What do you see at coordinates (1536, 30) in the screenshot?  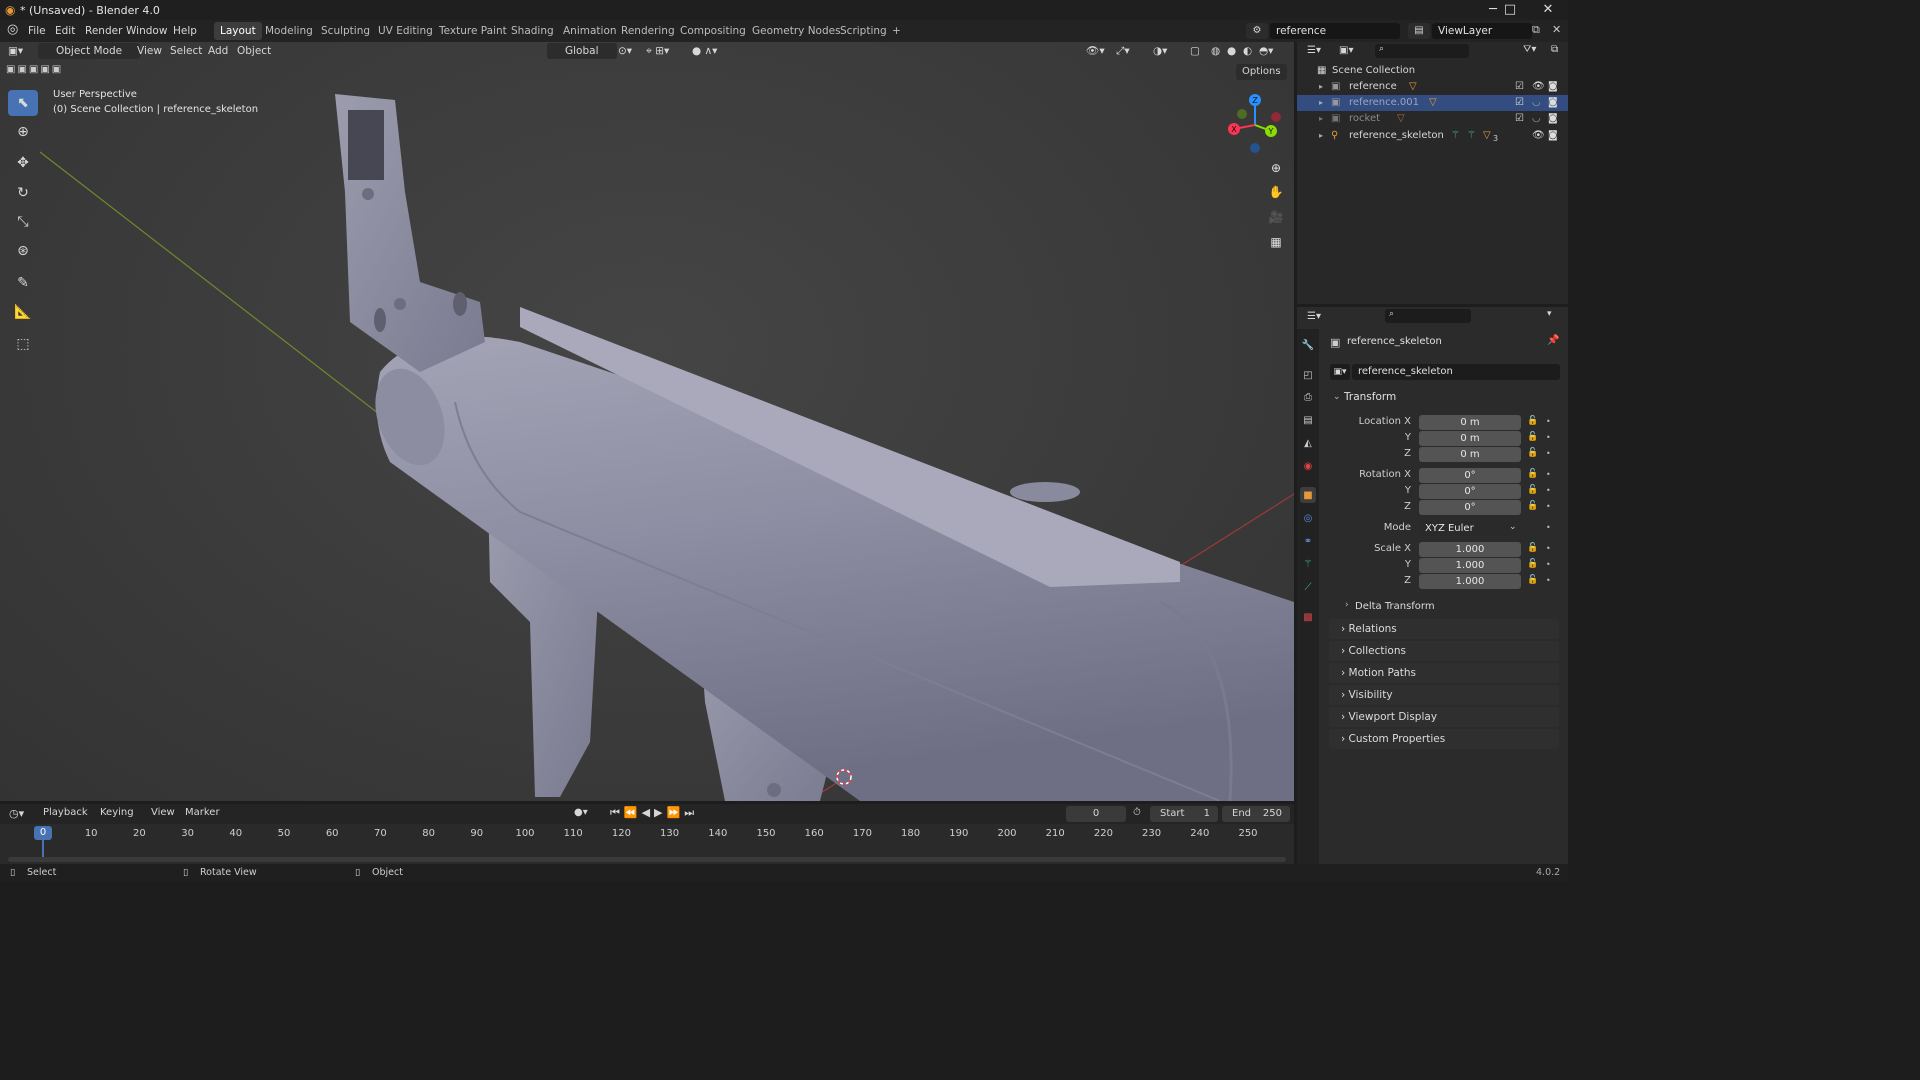 I see `new-viewlayer-icon: ⧉` at bounding box center [1536, 30].